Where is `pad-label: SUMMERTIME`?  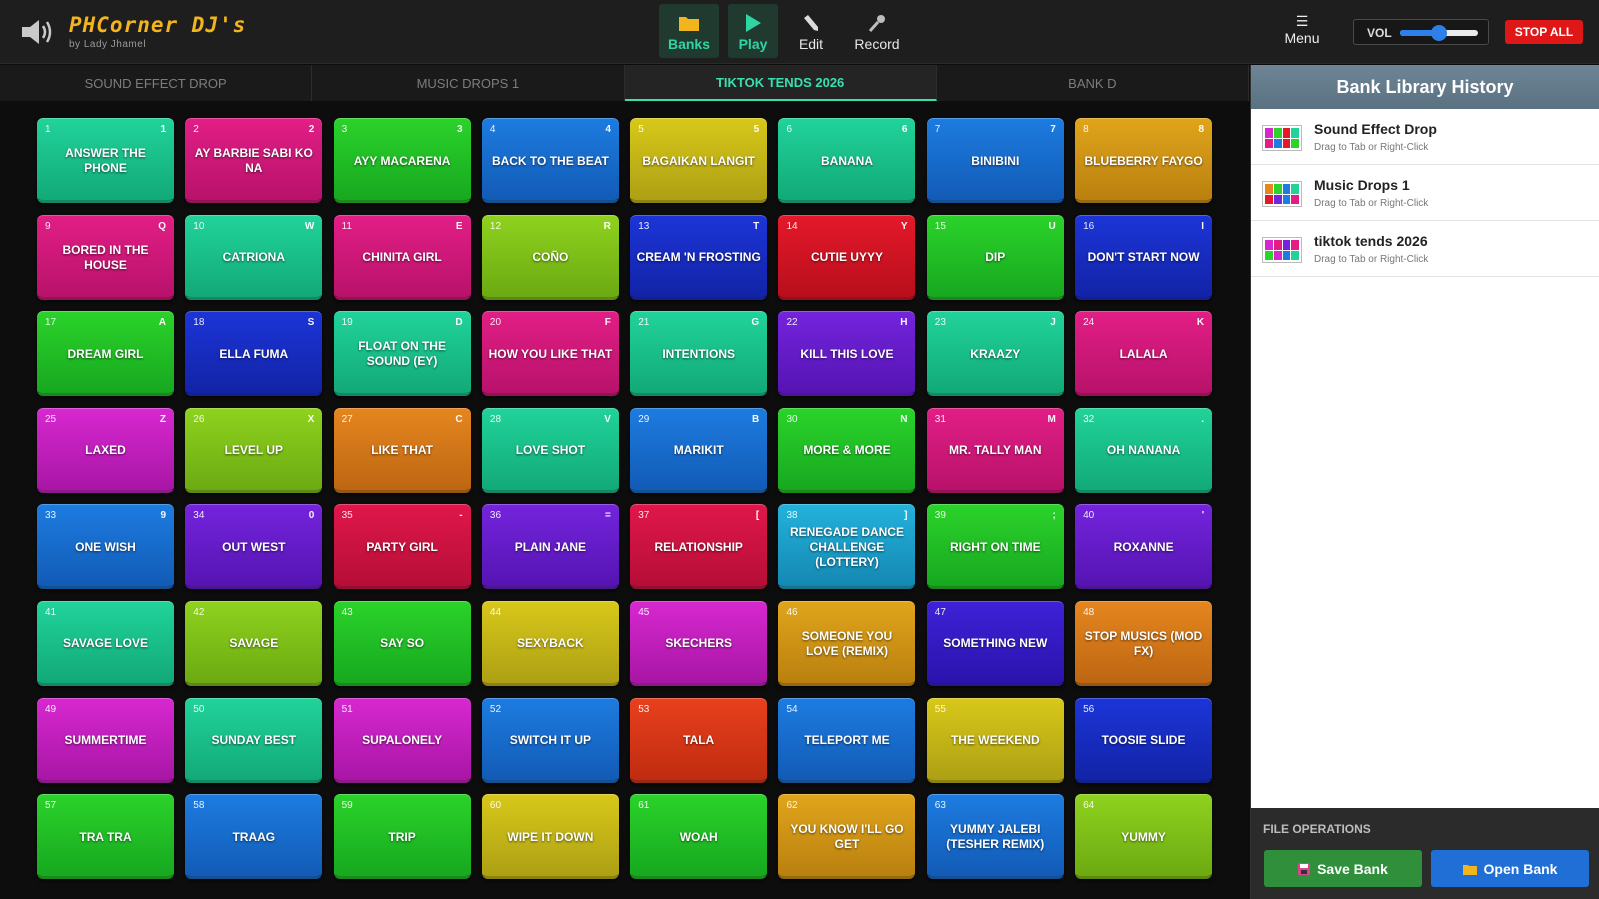
pad-label: SUMMERTIME is located at coordinates (105, 740).